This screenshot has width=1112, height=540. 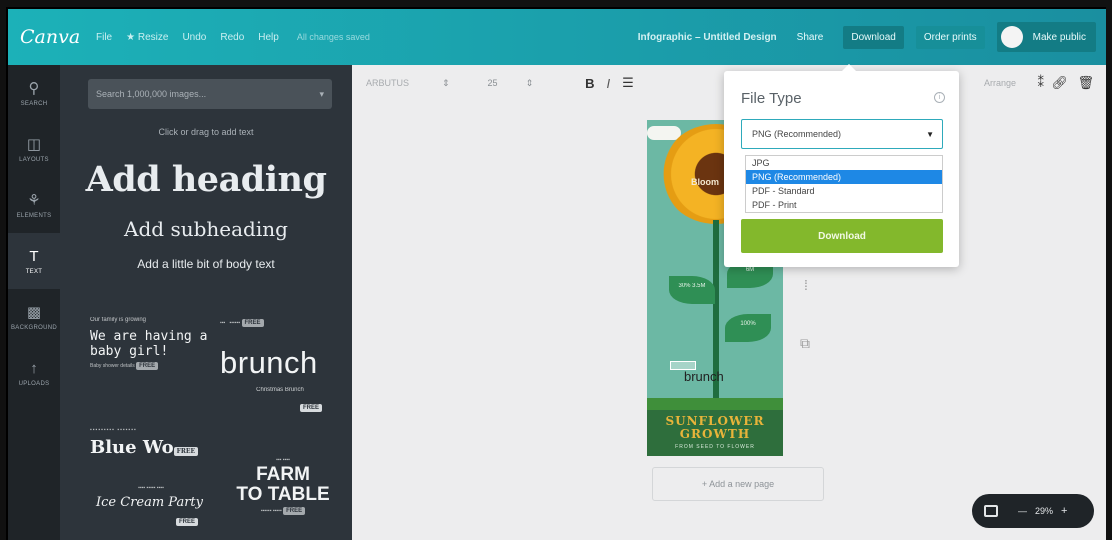 I want to click on file-type-select: PNG (Recommended) ▼, so click(x=842, y=134).